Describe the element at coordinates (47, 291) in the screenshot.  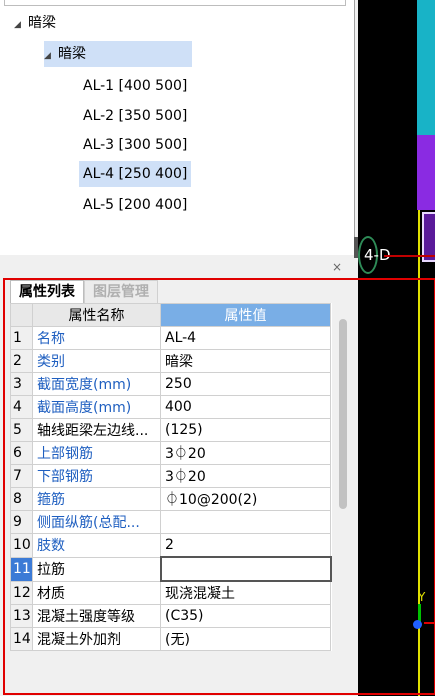
I see `tab-property-list: 属性列表` at that location.